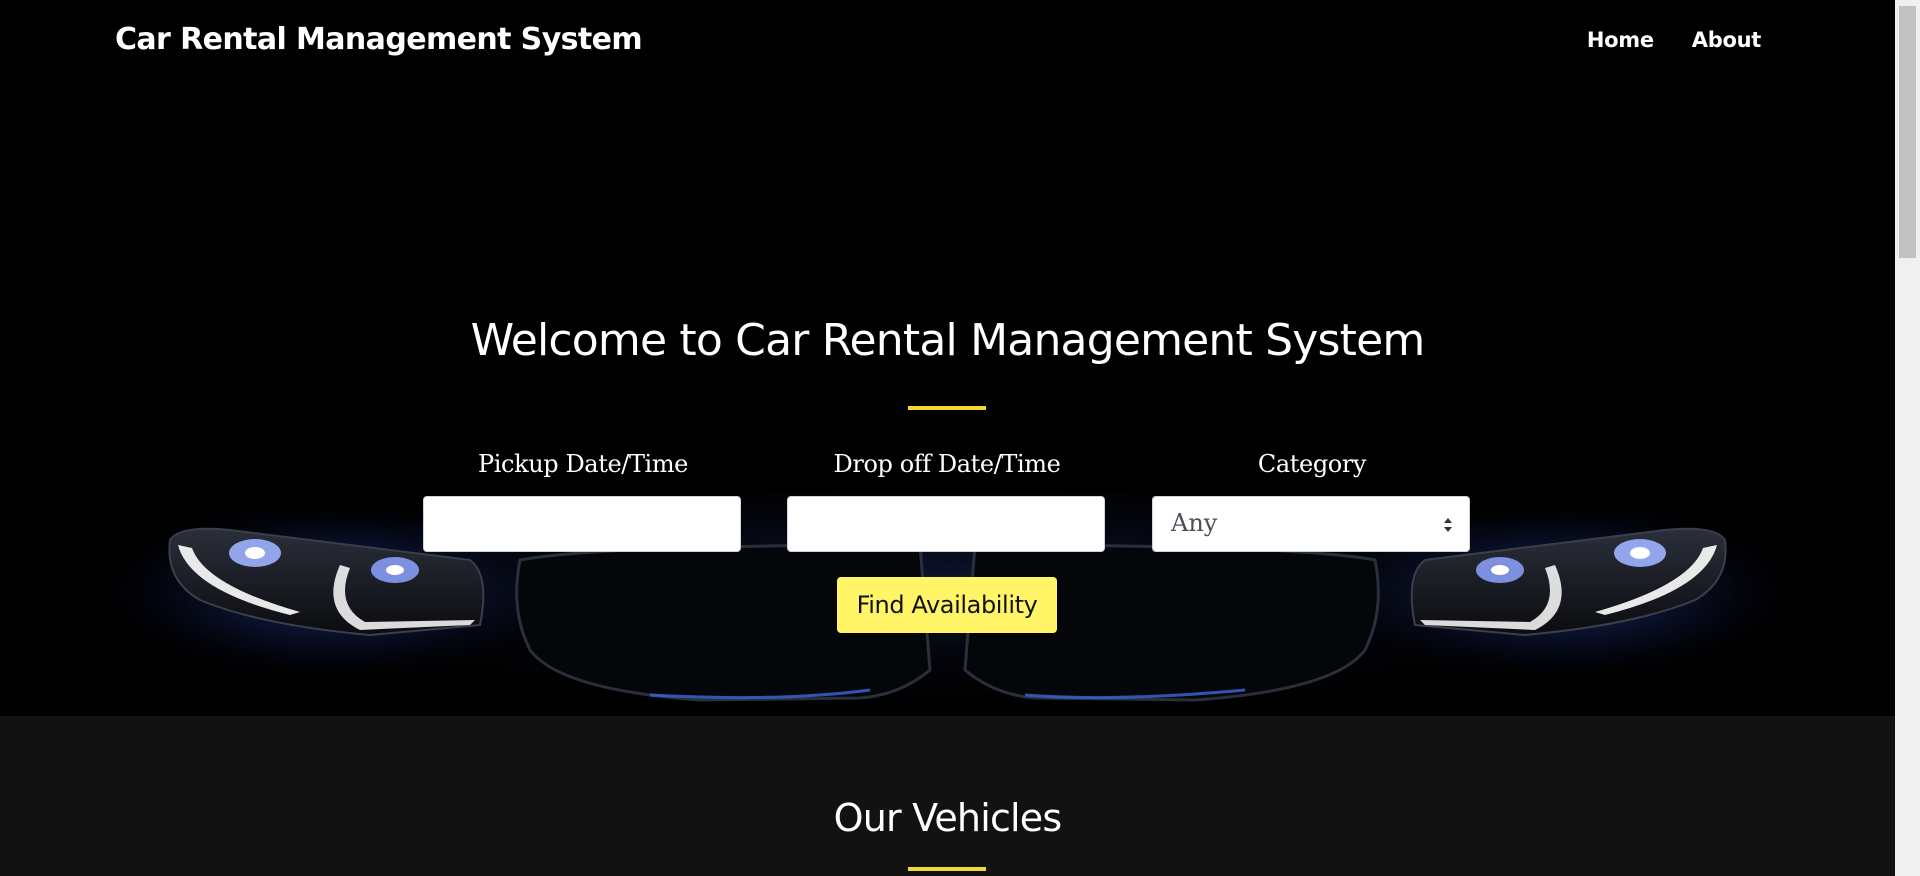  Describe the element at coordinates (947, 408) in the screenshot. I see `title-divider` at that location.